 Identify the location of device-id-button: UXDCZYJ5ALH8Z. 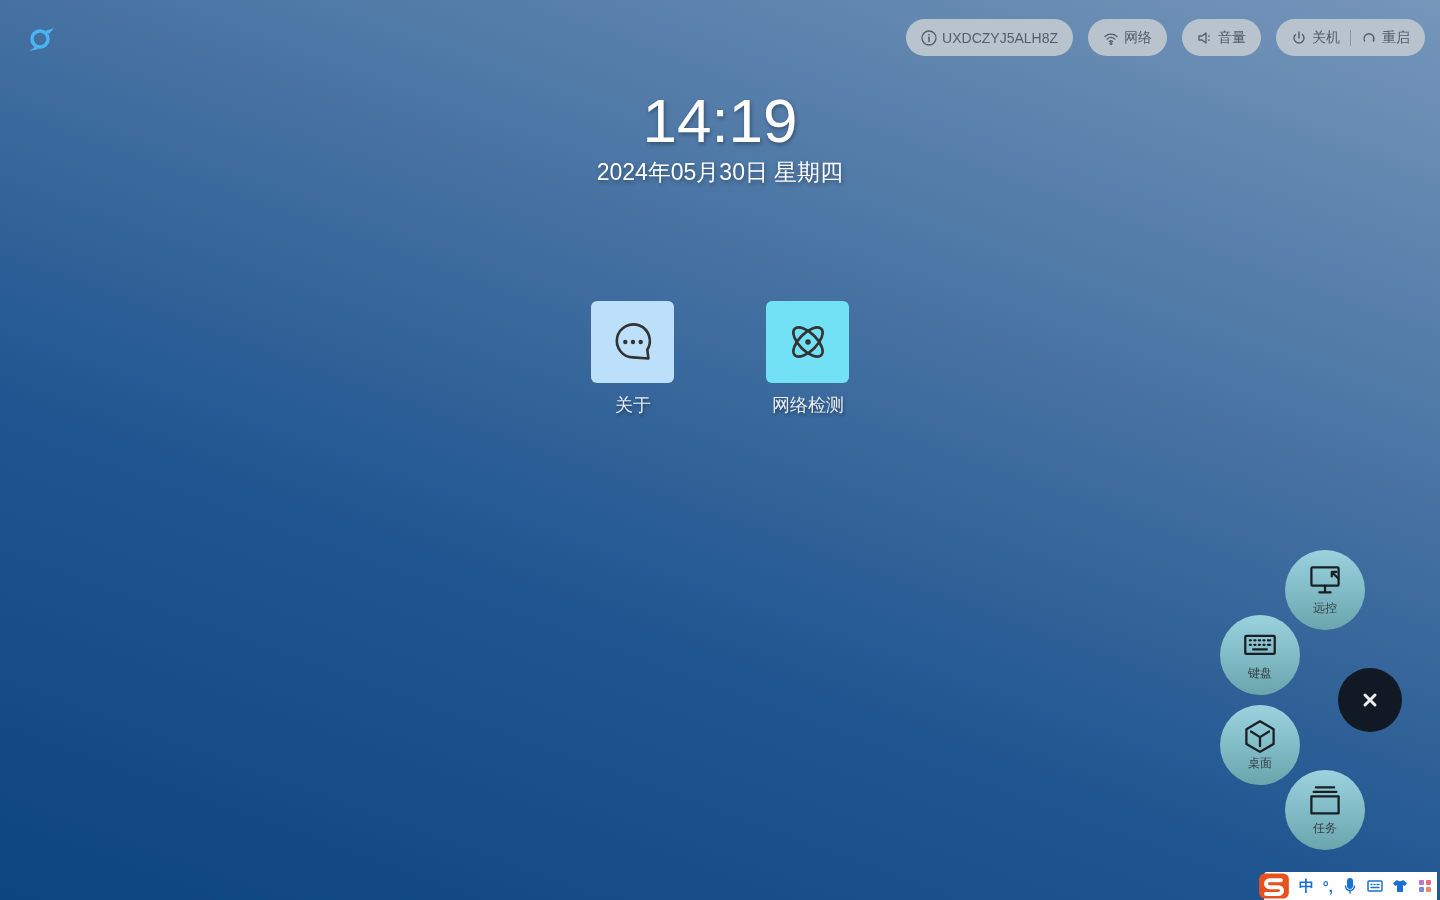
(989, 37).